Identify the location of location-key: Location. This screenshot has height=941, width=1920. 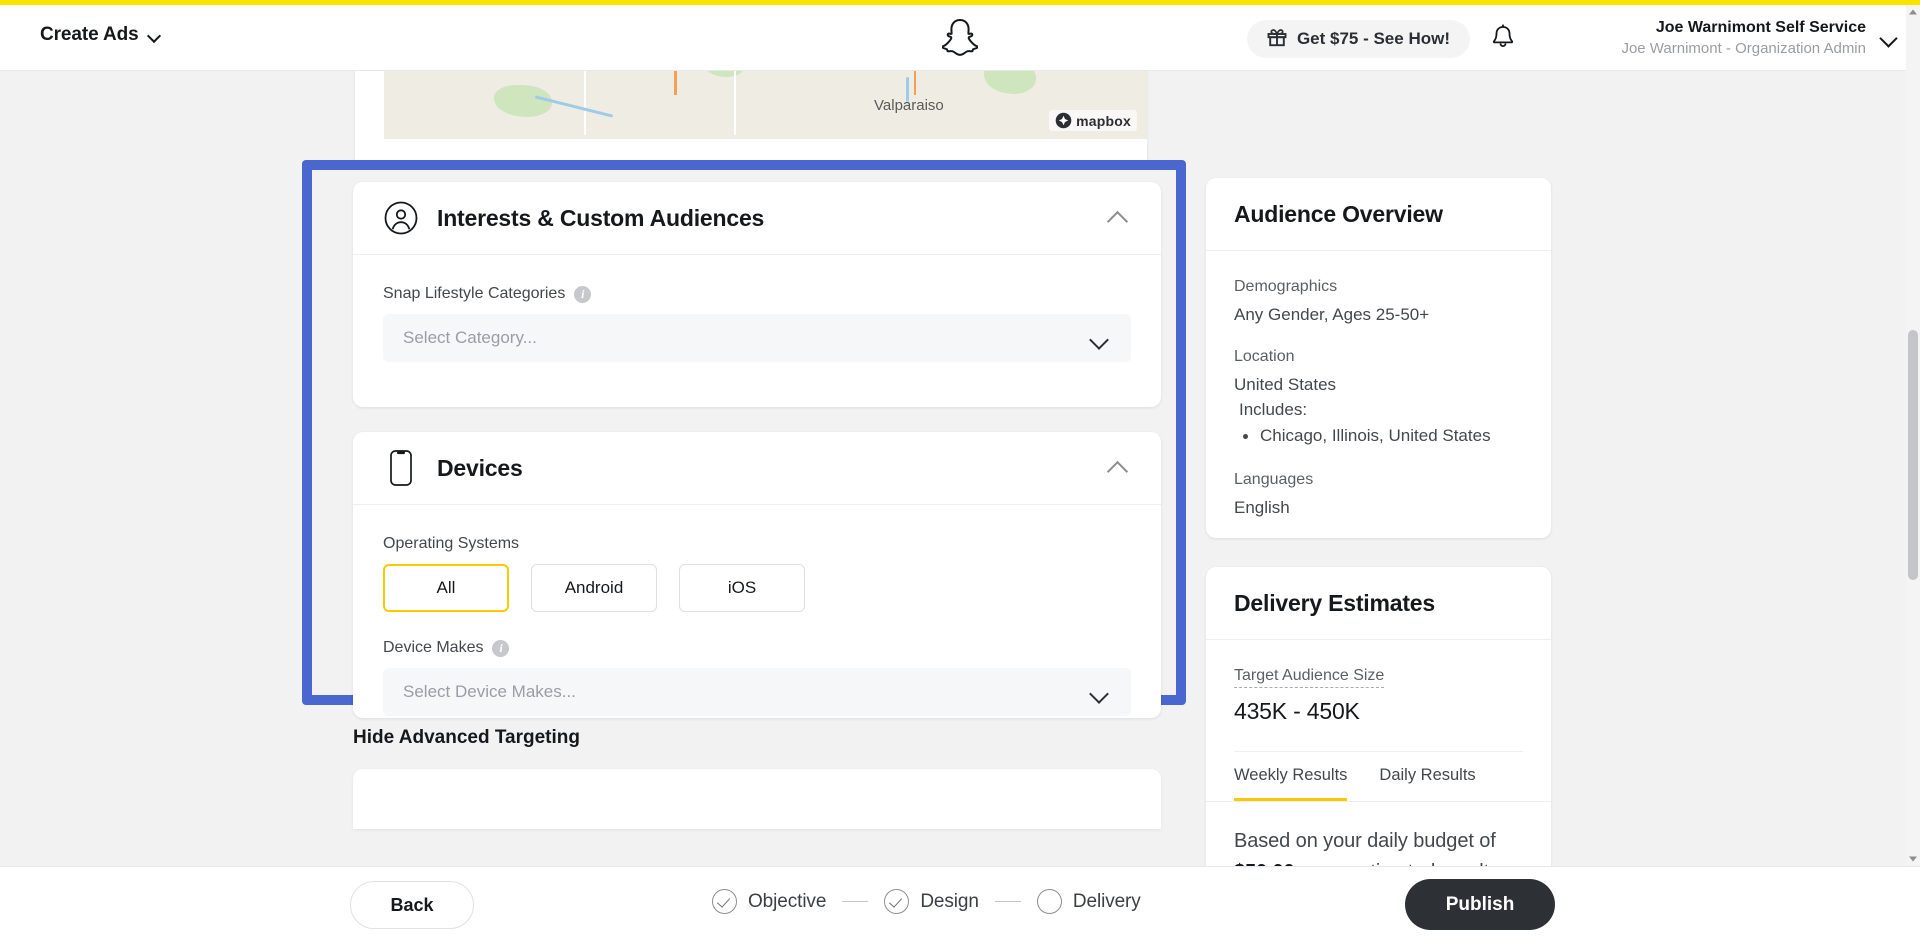
(1264, 356).